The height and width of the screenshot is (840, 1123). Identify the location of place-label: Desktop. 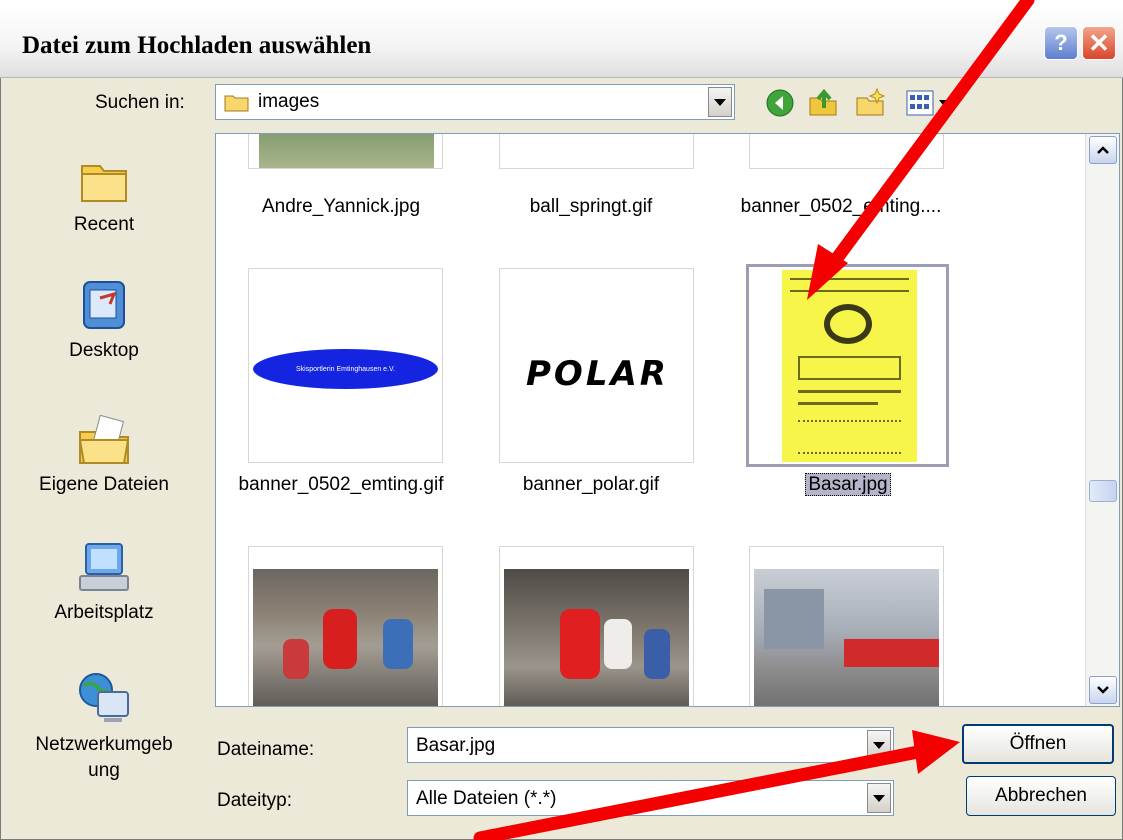
(104, 350).